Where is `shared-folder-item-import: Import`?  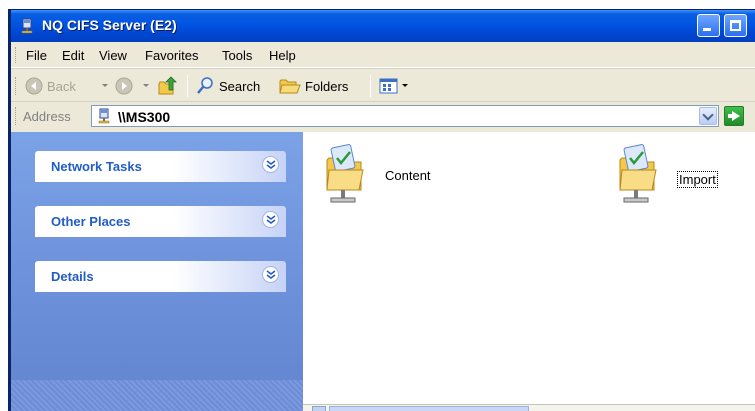
shared-folder-item-import: Import is located at coordinates (685, 179).